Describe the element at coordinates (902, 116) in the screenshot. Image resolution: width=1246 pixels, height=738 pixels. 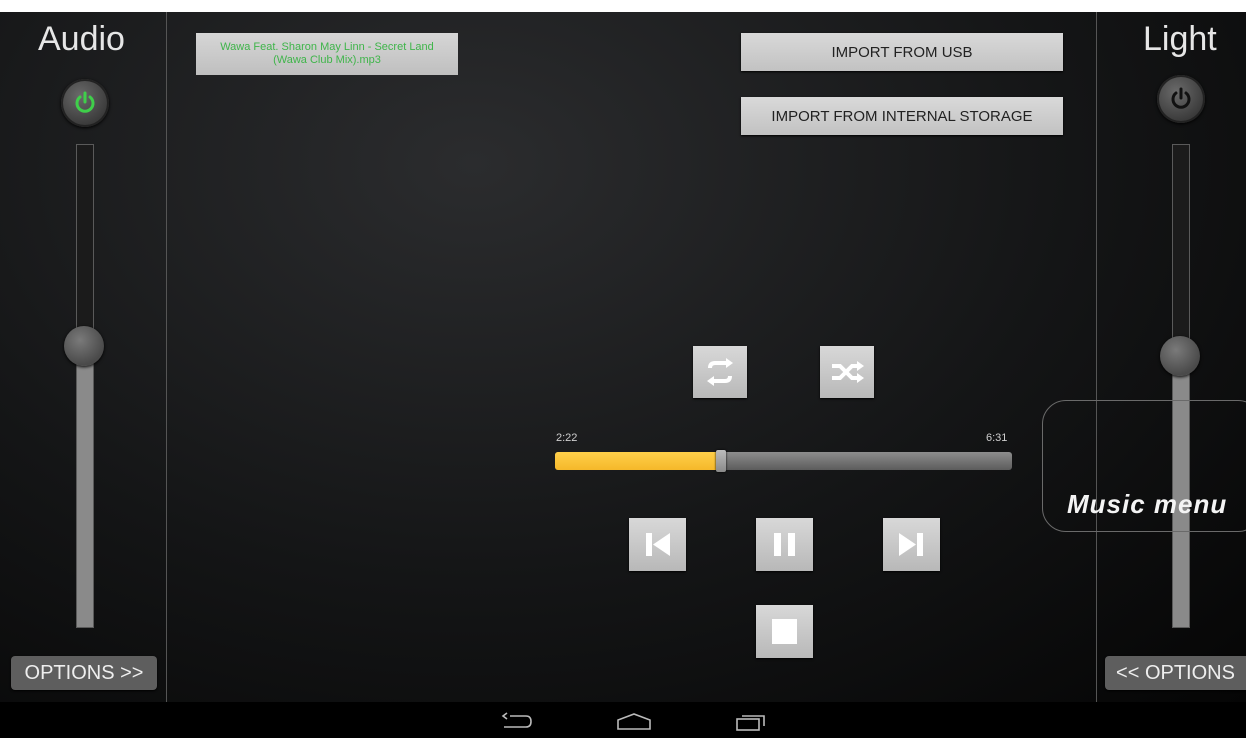
I see `import-internal-storage-button: IMPORT FROM INTERNAL STORAGE` at that location.